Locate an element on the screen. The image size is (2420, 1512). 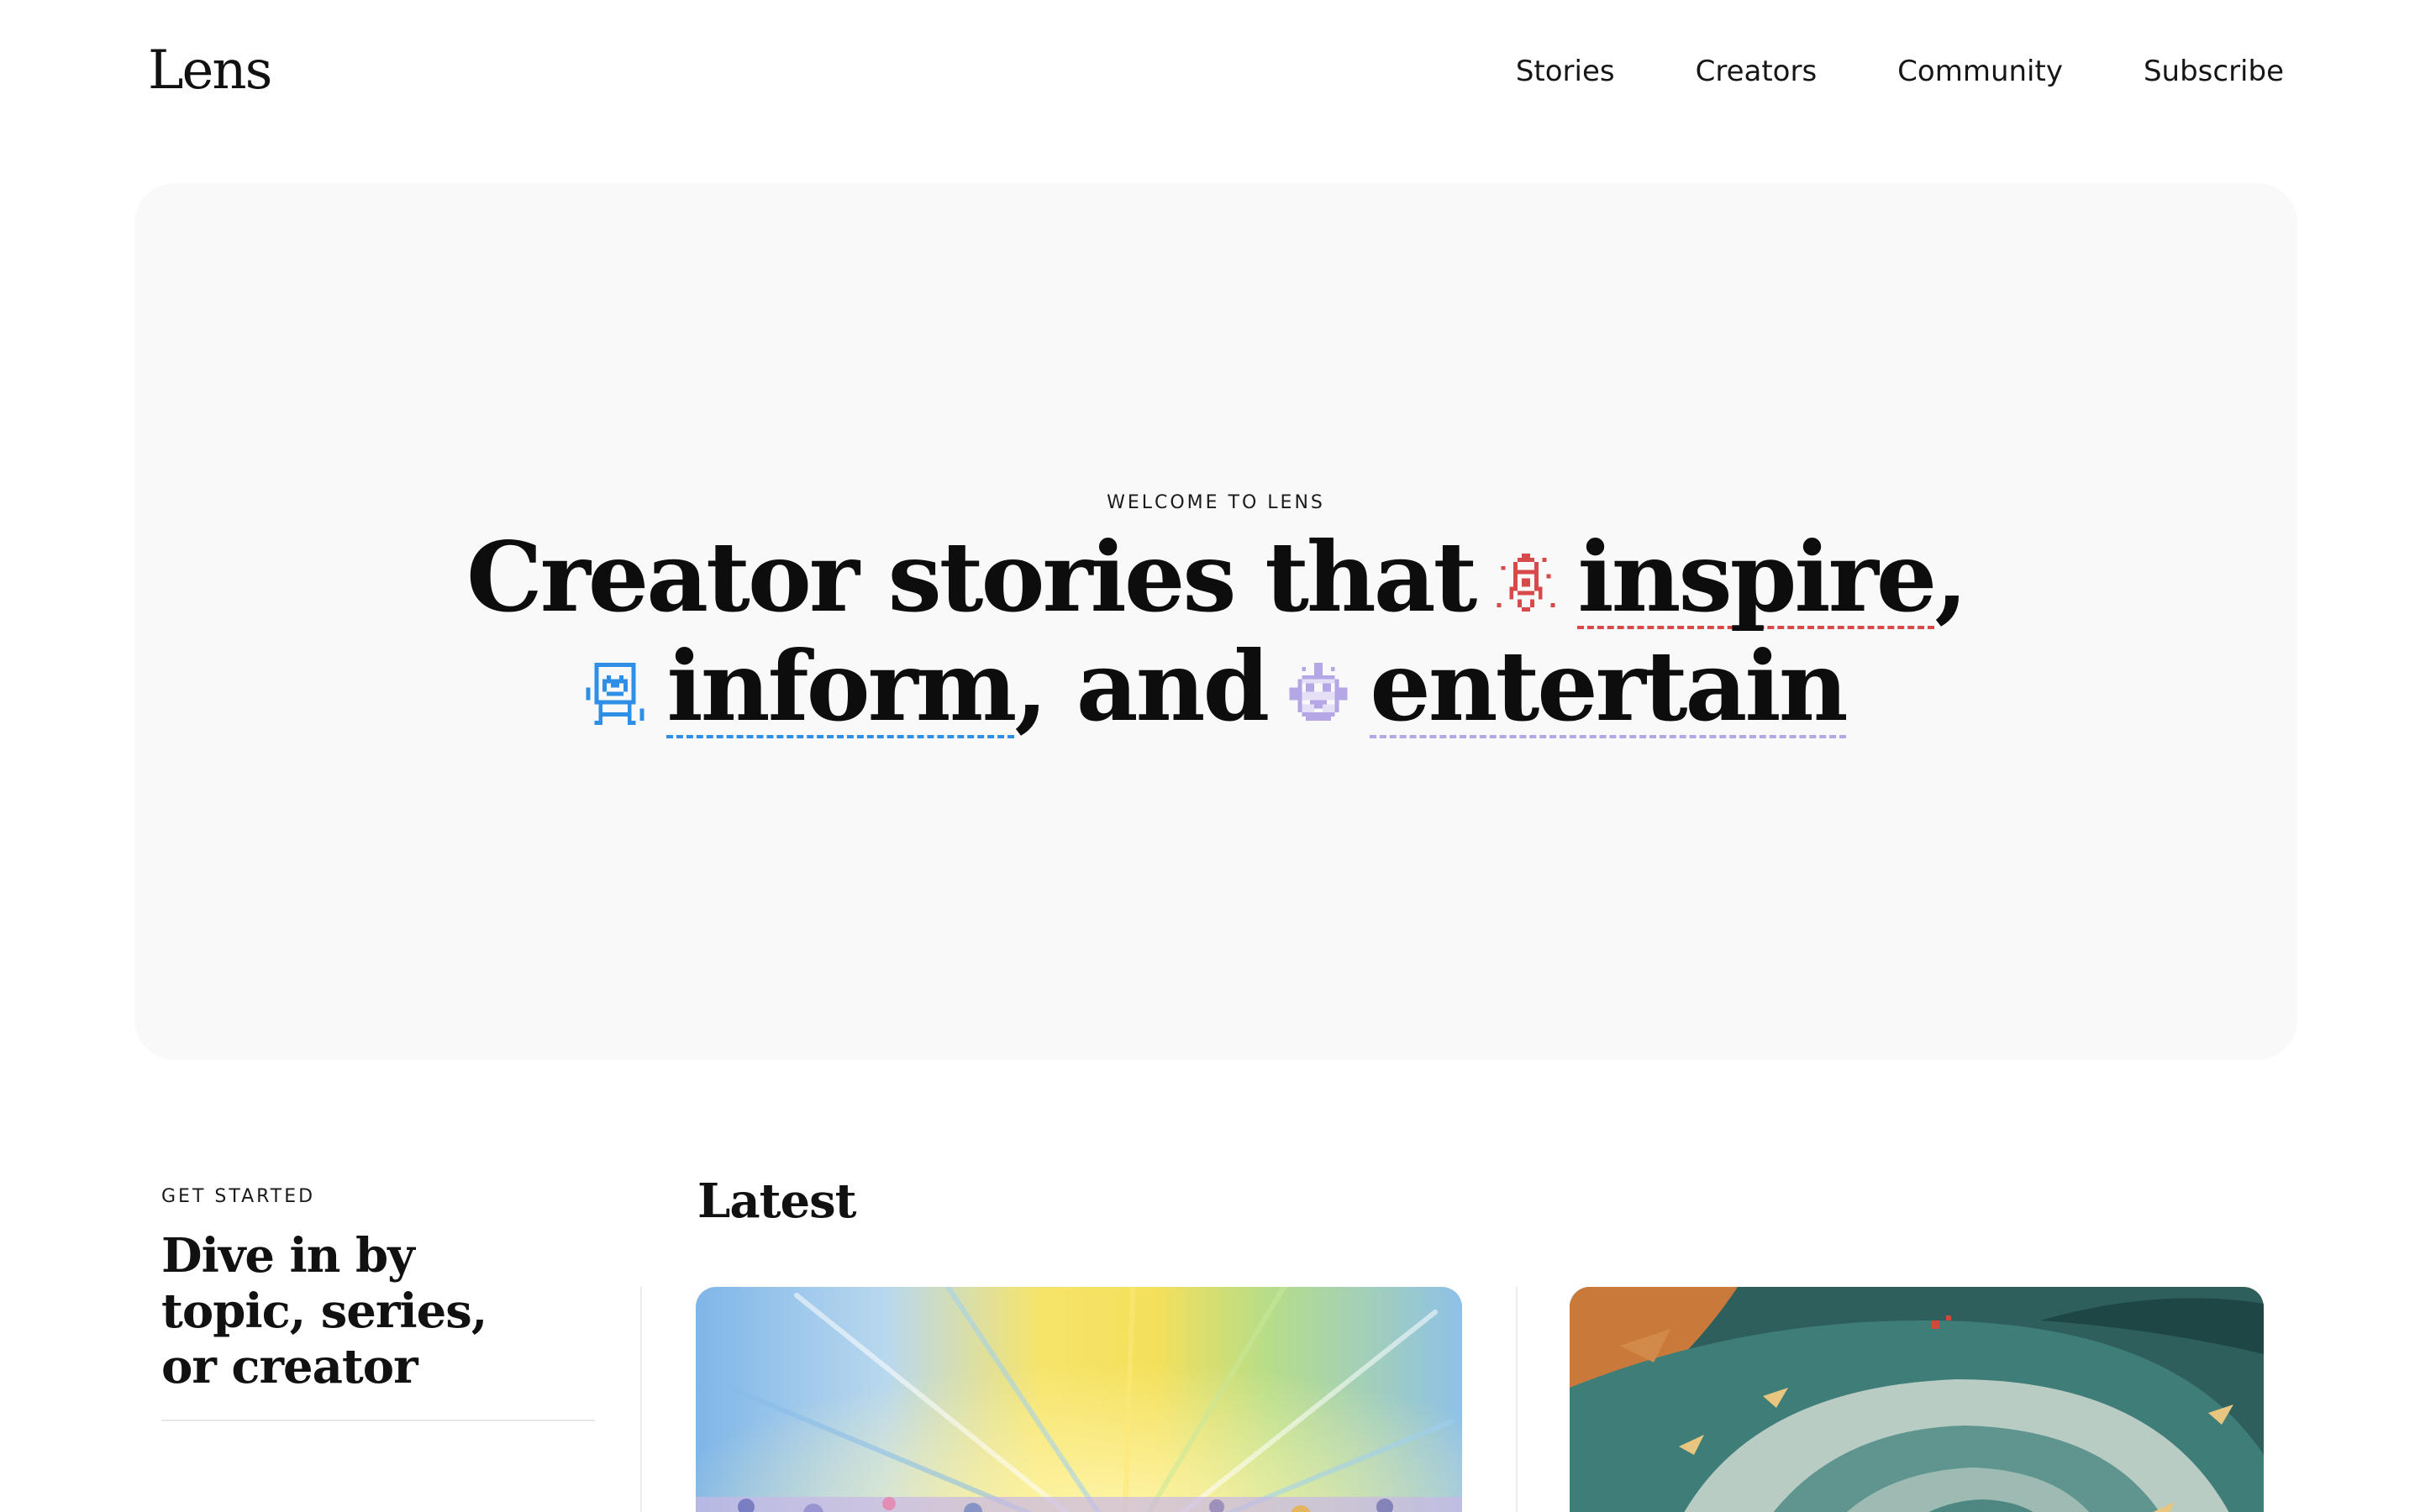
headline-line-1: Creator stories that inspire, is located at coordinates (1215, 577).